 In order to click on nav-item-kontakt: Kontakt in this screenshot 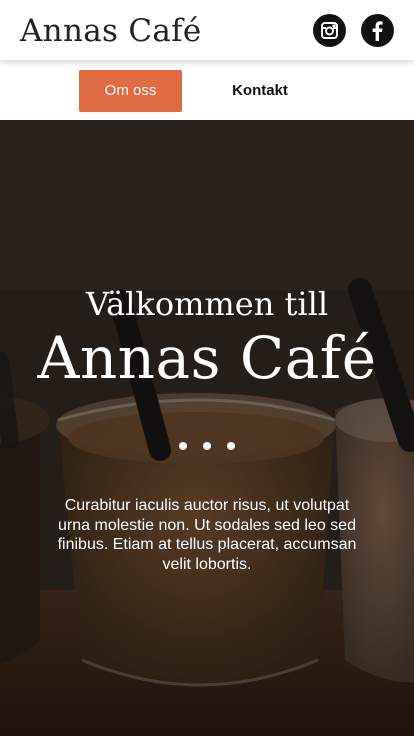, I will do `click(260, 91)`.